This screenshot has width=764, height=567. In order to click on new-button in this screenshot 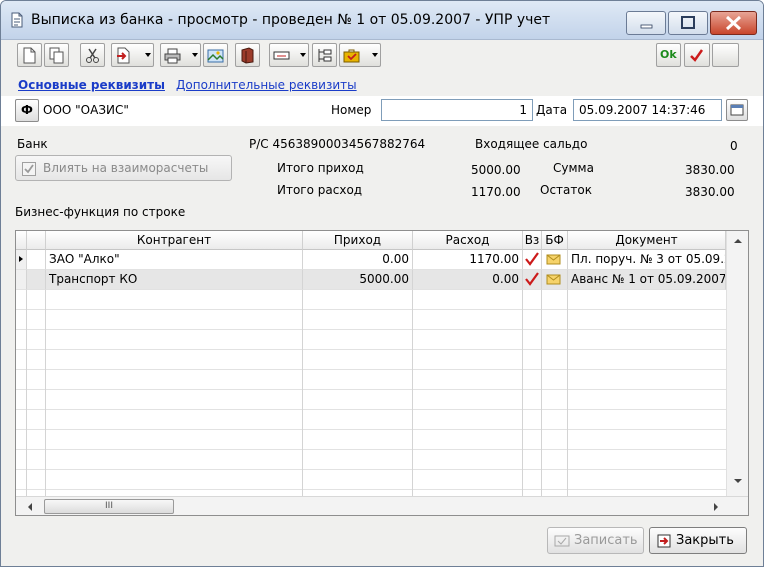, I will do `click(29, 55)`.